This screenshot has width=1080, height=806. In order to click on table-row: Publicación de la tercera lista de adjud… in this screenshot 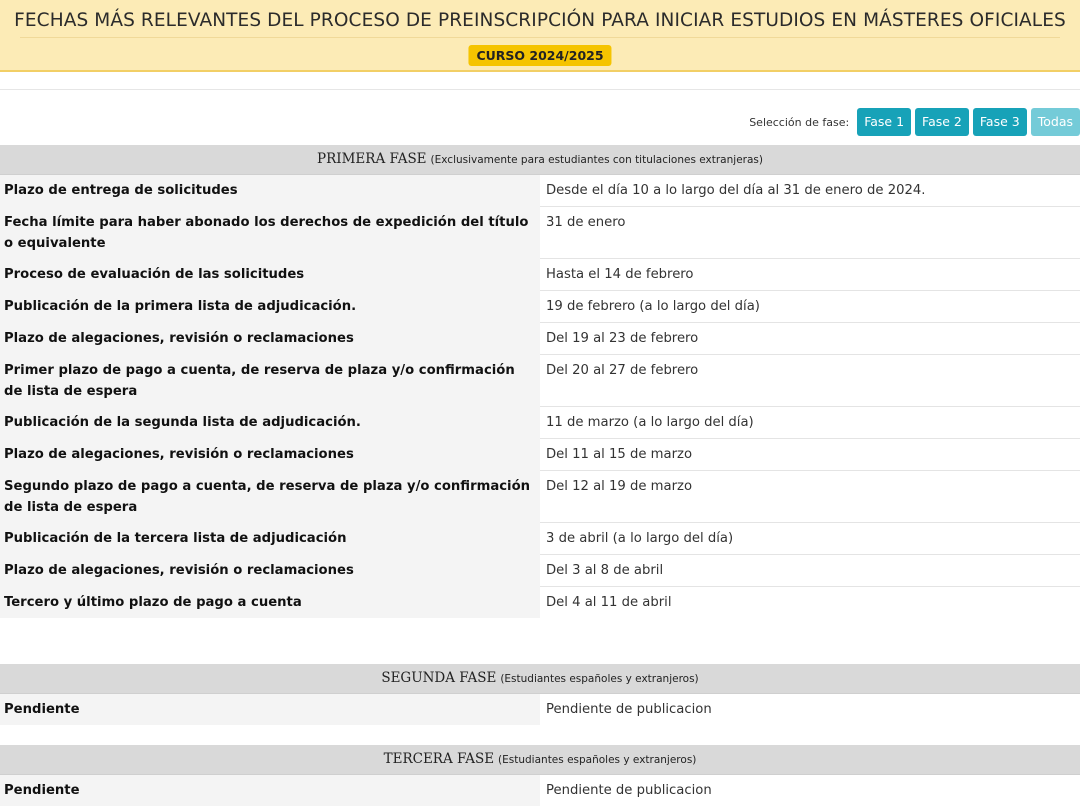, I will do `click(540, 539)`.